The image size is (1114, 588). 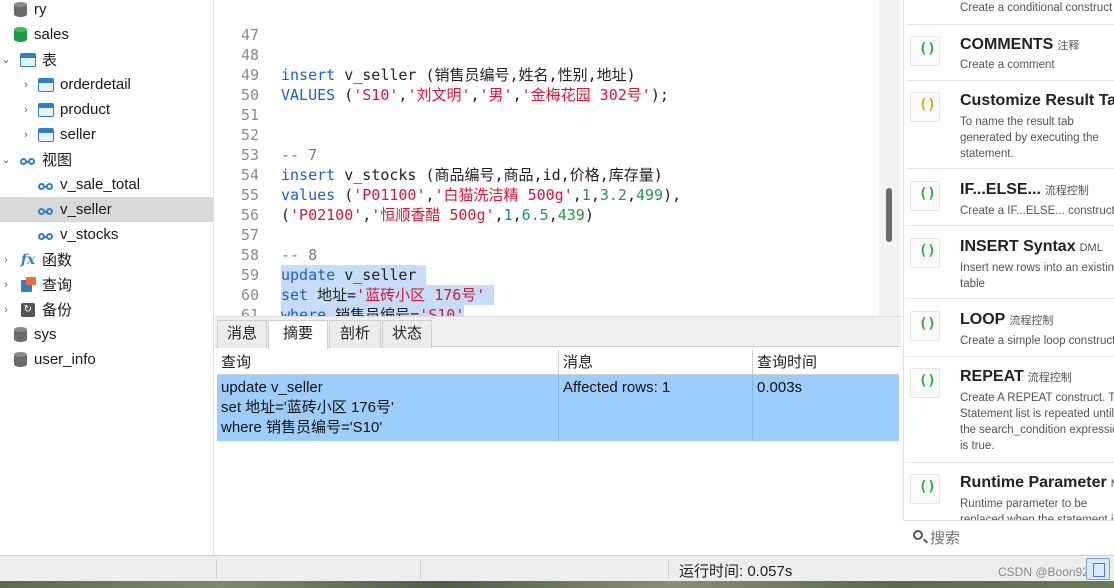 I want to click on snippet-comments: () COMMENTS 注释 Create a comment, so click(x=1010, y=53).